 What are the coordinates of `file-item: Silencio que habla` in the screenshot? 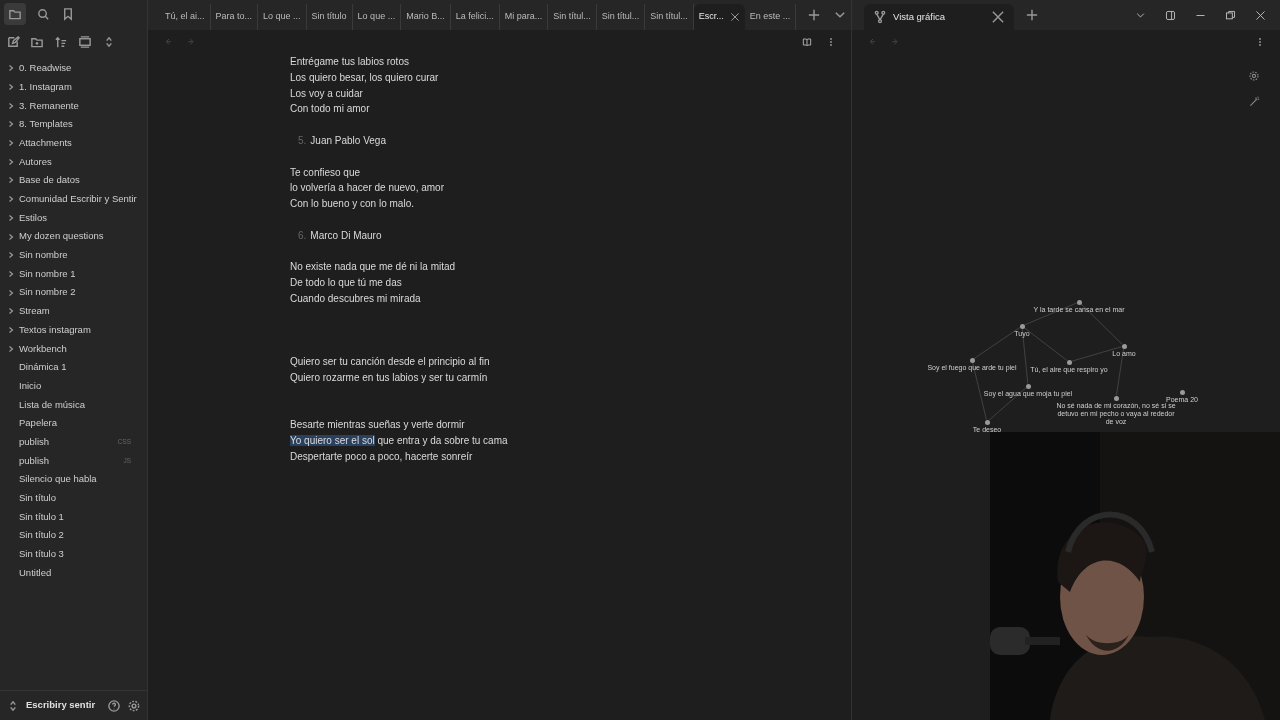 It's located at (58, 479).